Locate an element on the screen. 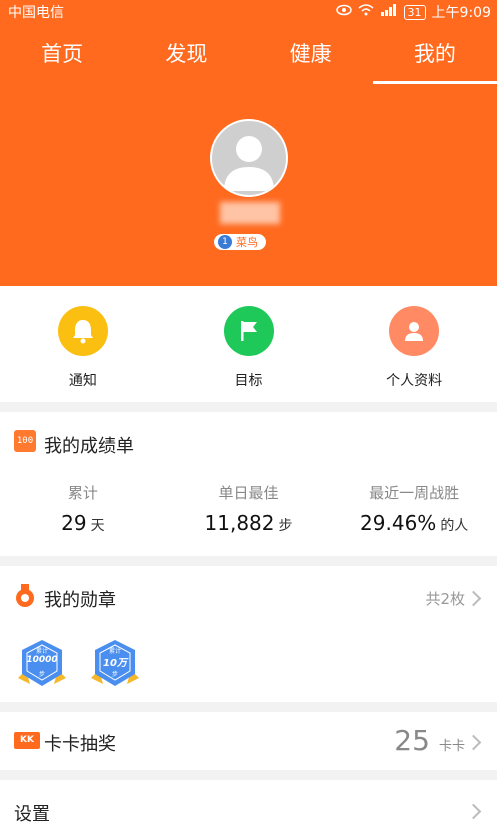  goals-button: 目标 is located at coordinates (249, 344).